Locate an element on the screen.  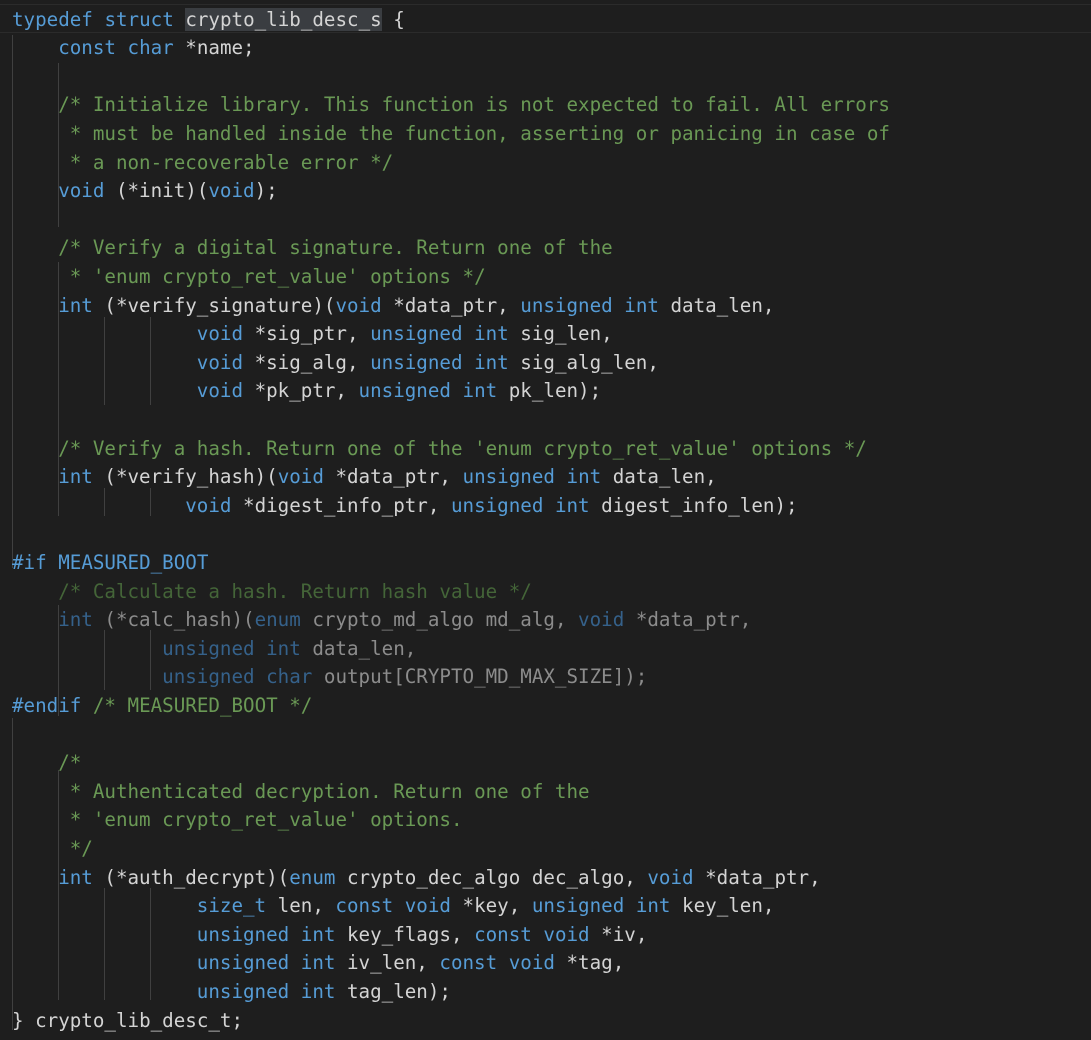
code-line: #endif /* MEASURED_BOOT */ is located at coordinates (162, 706).